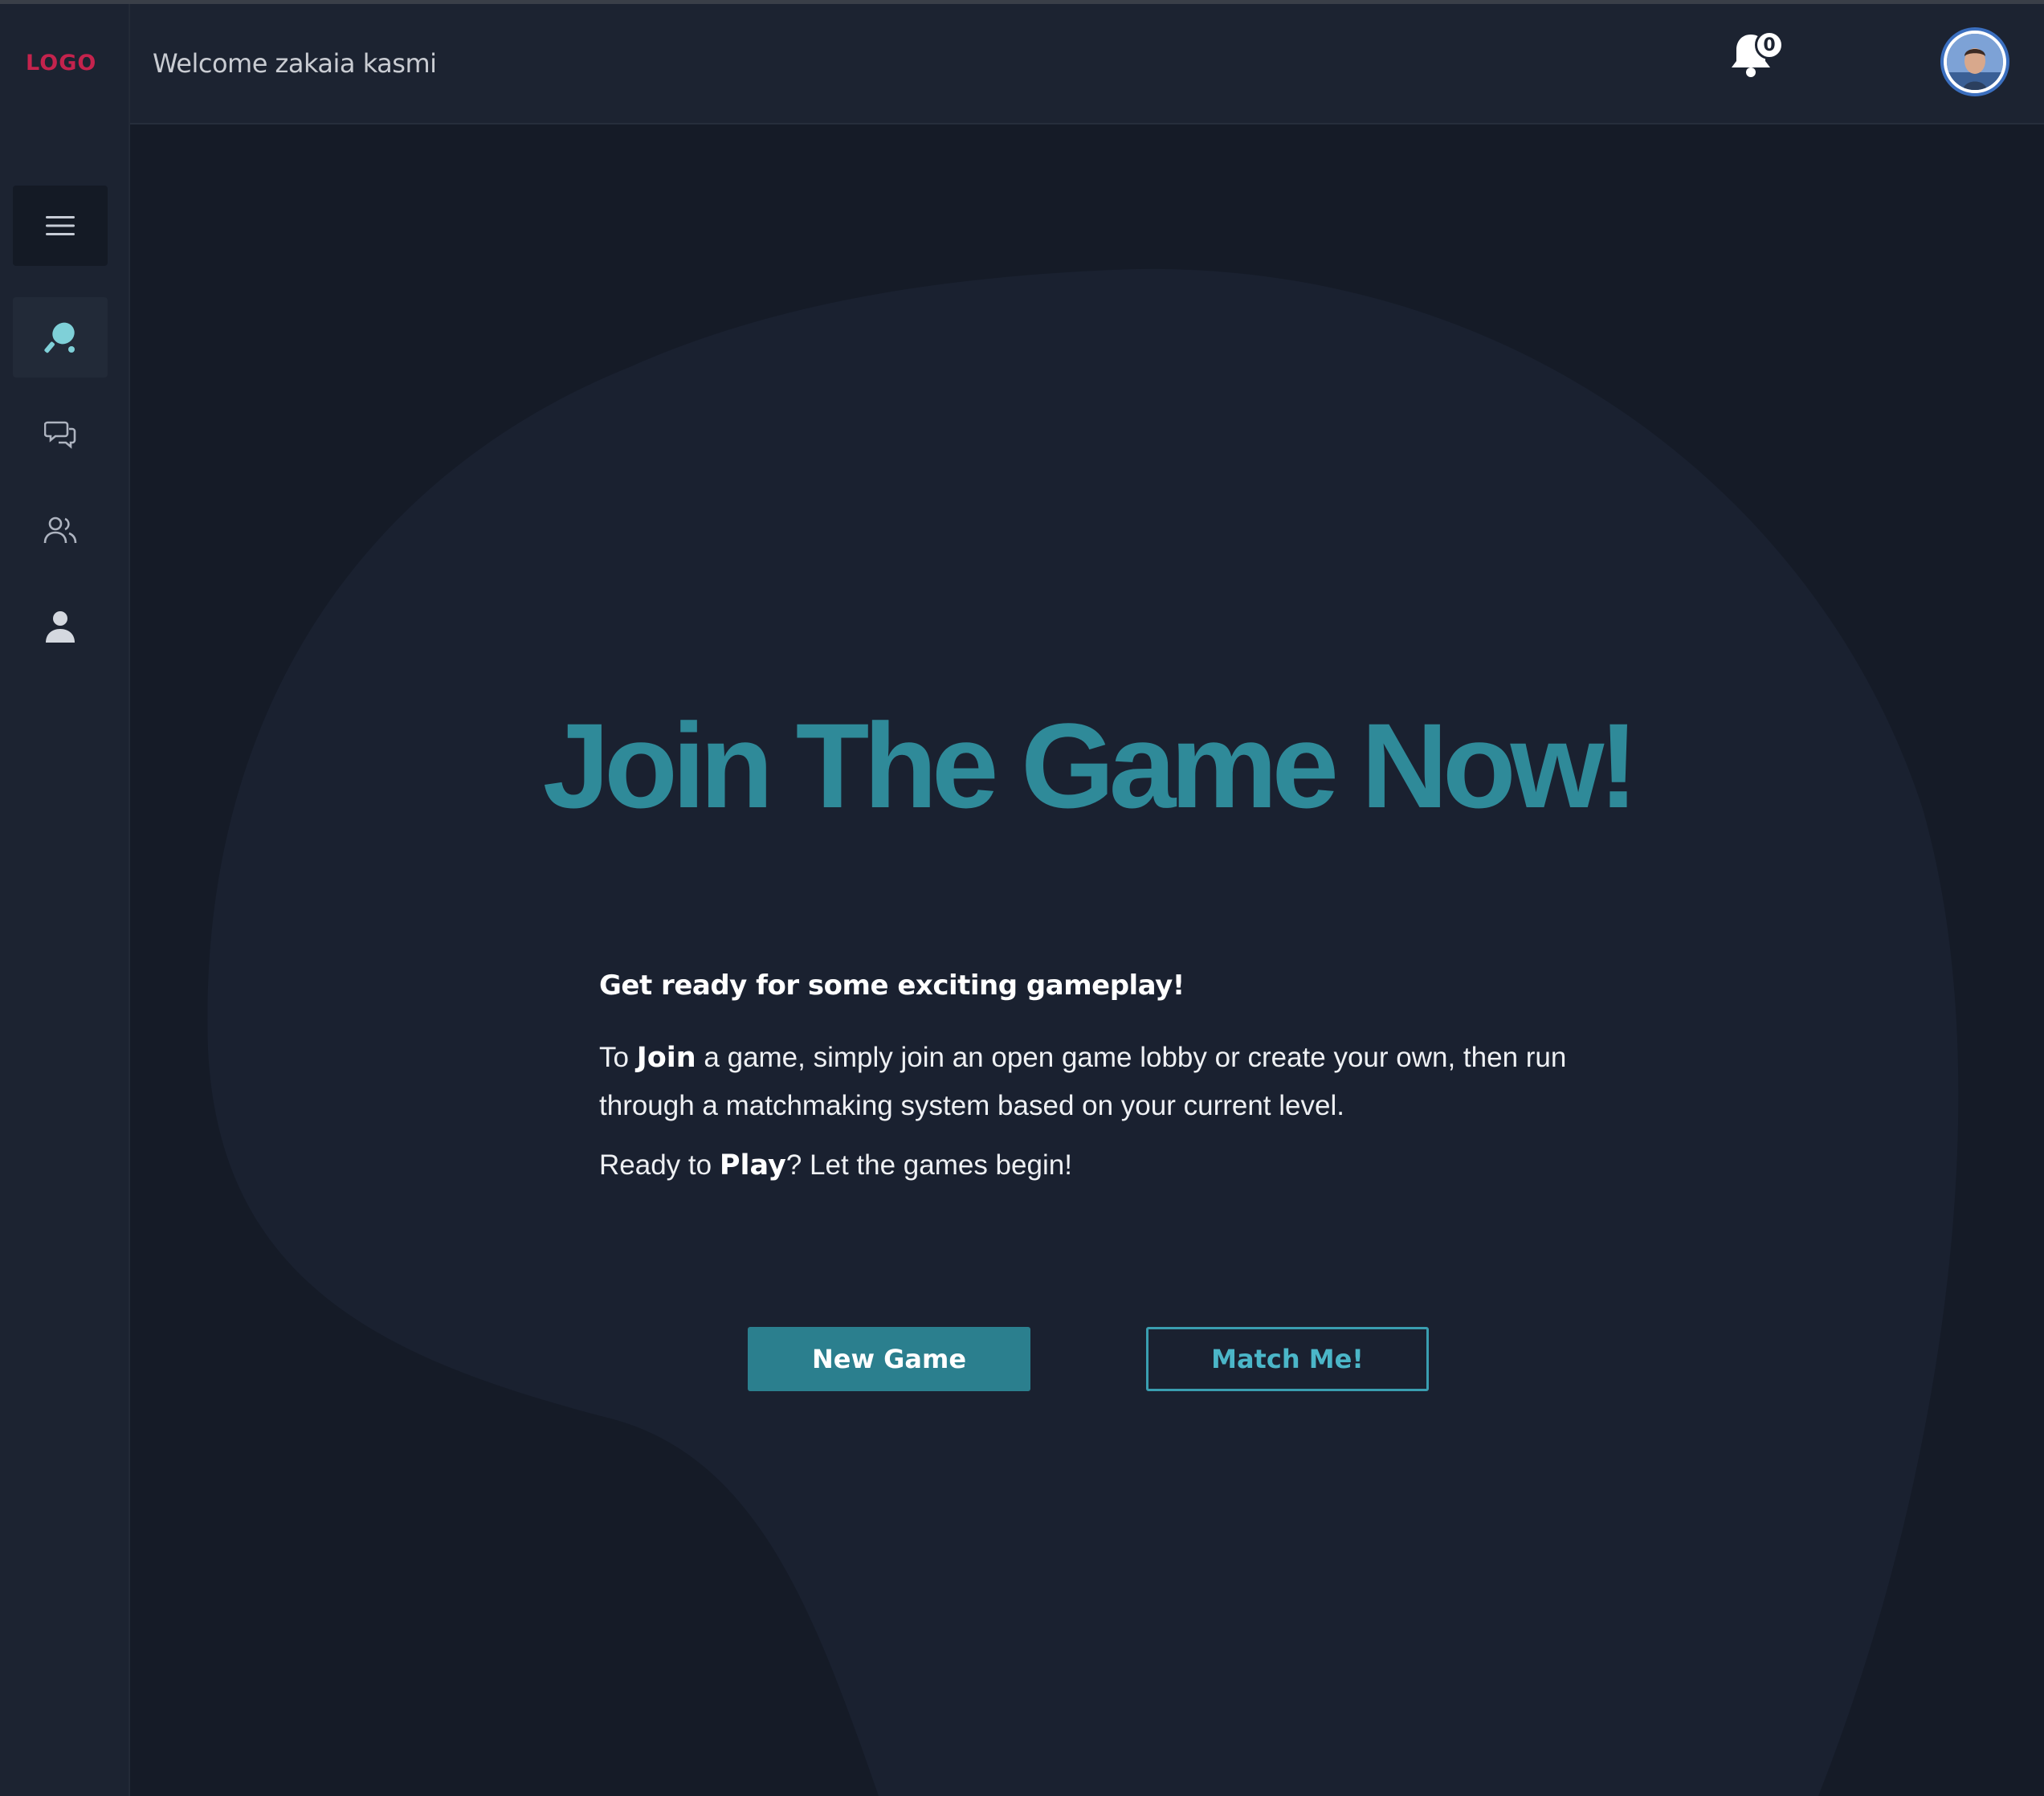 The height and width of the screenshot is (1796, 2044). I want to click on section-subtitle: Get ready for some exciting gameplay!, so click(892, 986).